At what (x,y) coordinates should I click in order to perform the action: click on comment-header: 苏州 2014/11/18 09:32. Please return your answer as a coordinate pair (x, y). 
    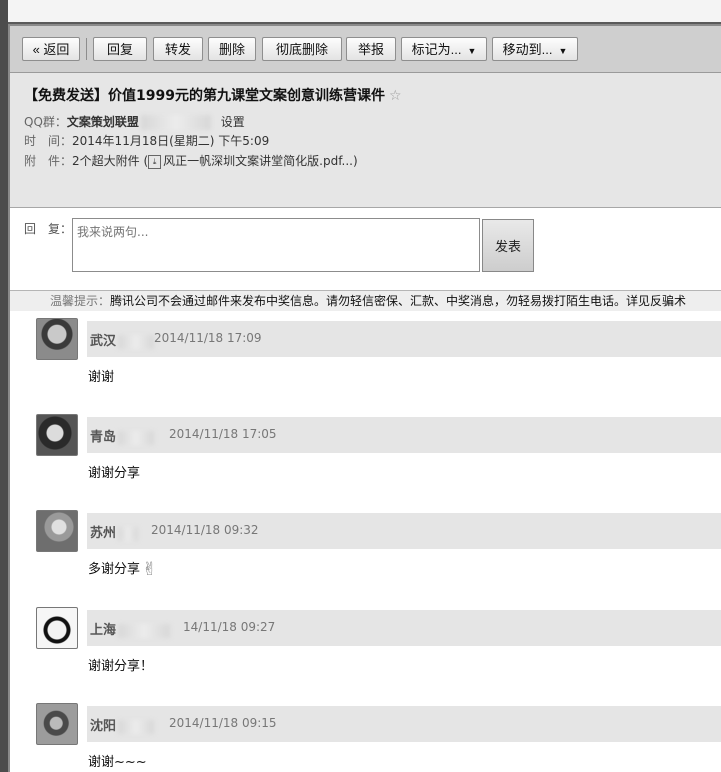
    Looking at the image, I should click on (404, 531).